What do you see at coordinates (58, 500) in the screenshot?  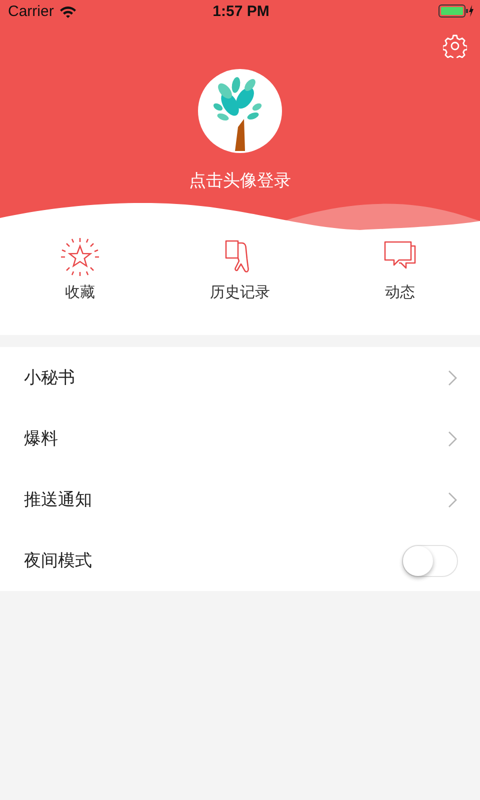 I see `menu-label: 推送通知` at bounding box center [58, 500].